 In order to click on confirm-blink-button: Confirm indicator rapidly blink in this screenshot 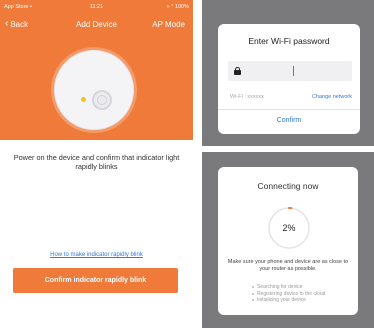, I will do `click(95, 280)`.